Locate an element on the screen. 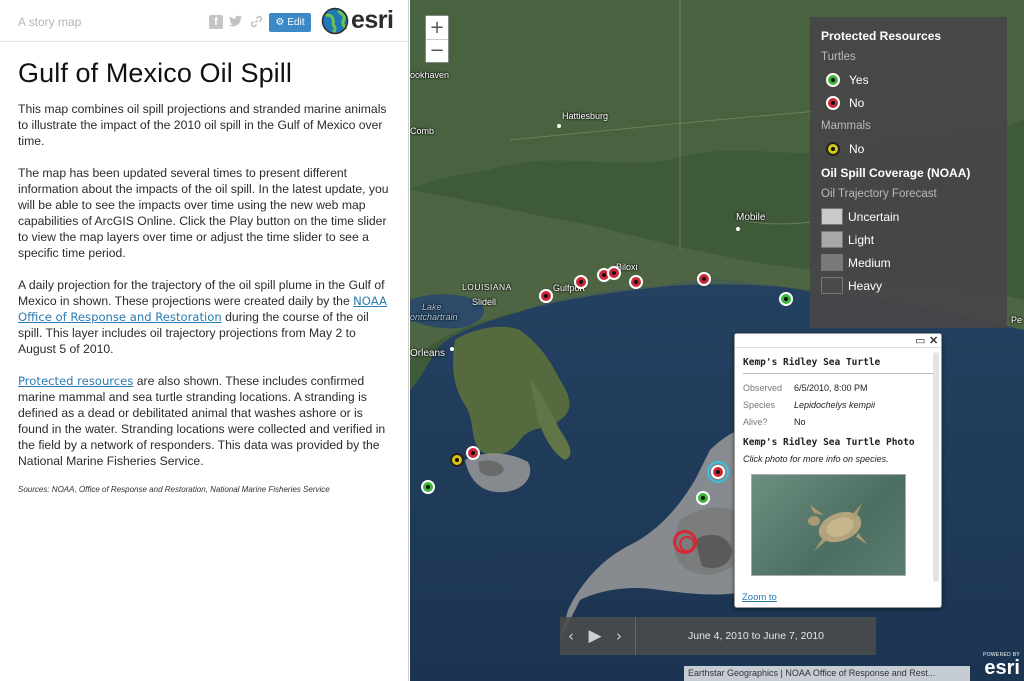 The width and height of the screenshot is (1024, 681). legend-row-light: Light is located at coordinates (908, 239).